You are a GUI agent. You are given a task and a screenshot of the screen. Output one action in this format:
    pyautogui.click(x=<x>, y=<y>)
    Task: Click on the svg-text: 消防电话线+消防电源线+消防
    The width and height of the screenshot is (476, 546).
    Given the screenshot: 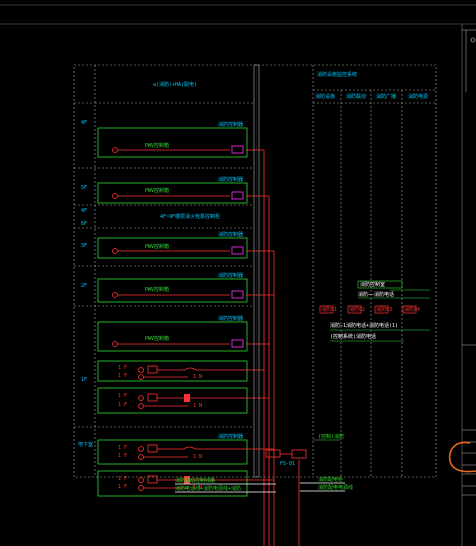 What is the action you would take?
    pyautogui.click(x=208, y=488)
    